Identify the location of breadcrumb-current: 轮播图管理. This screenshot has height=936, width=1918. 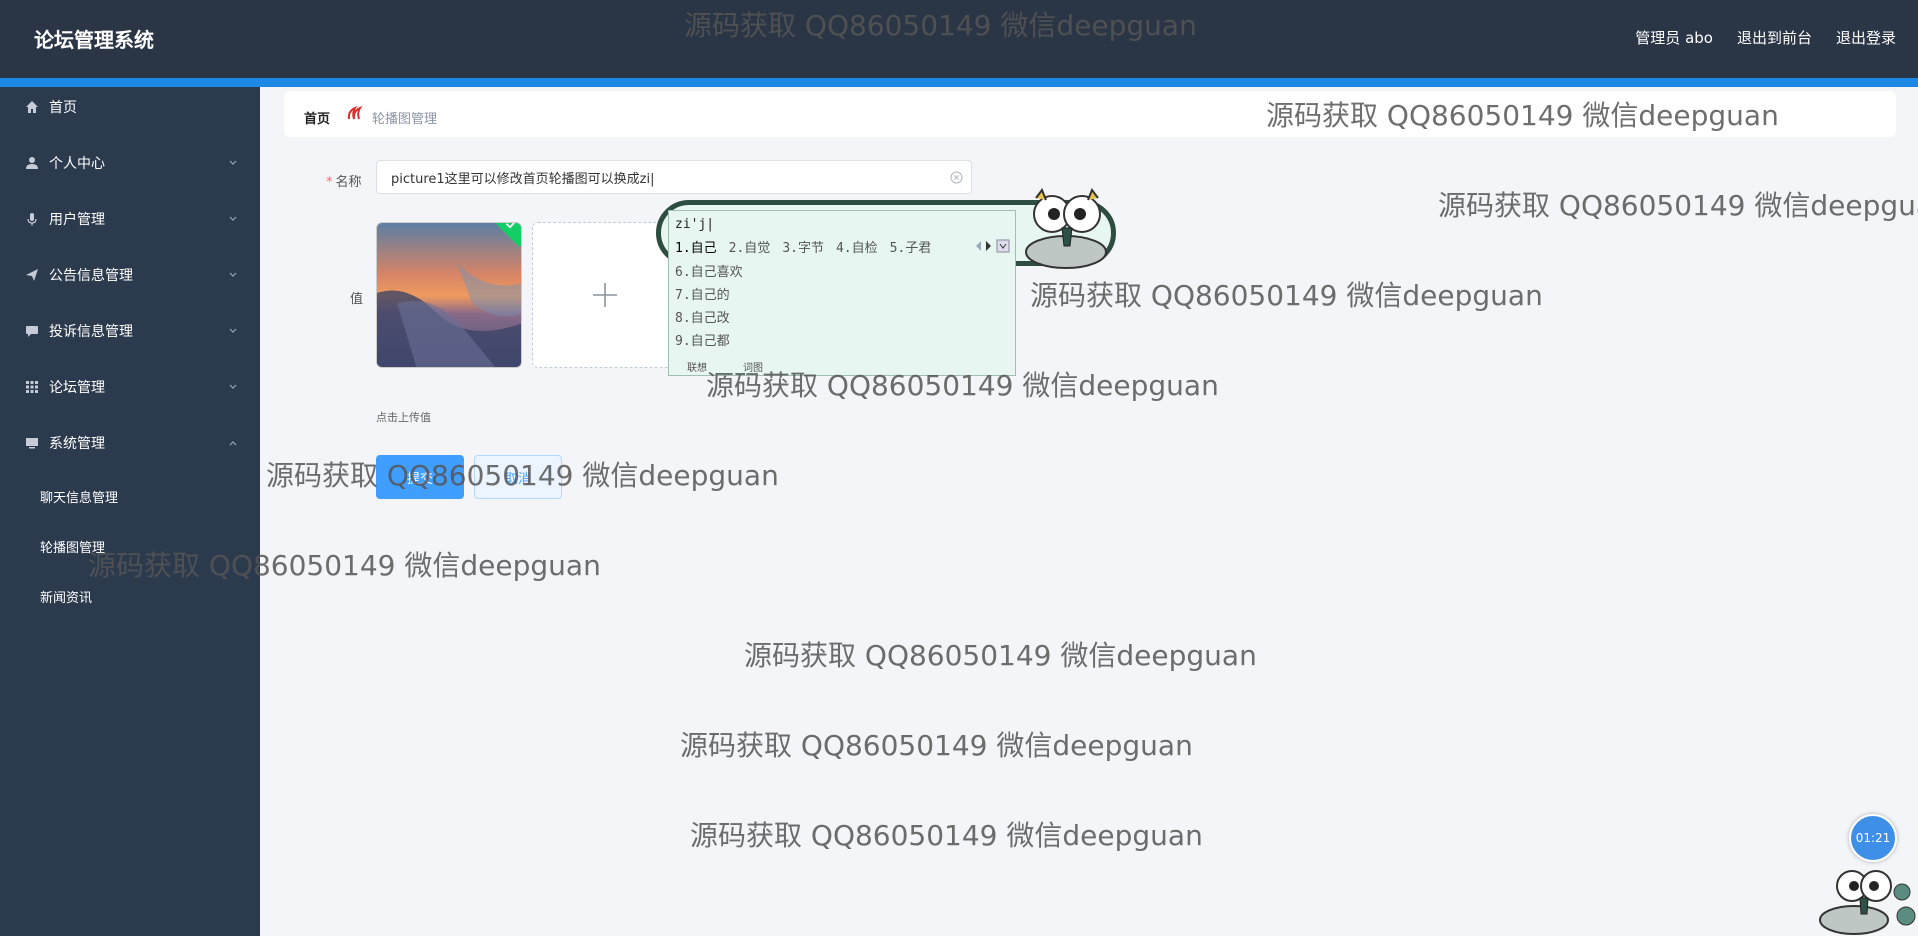
(405, 119).